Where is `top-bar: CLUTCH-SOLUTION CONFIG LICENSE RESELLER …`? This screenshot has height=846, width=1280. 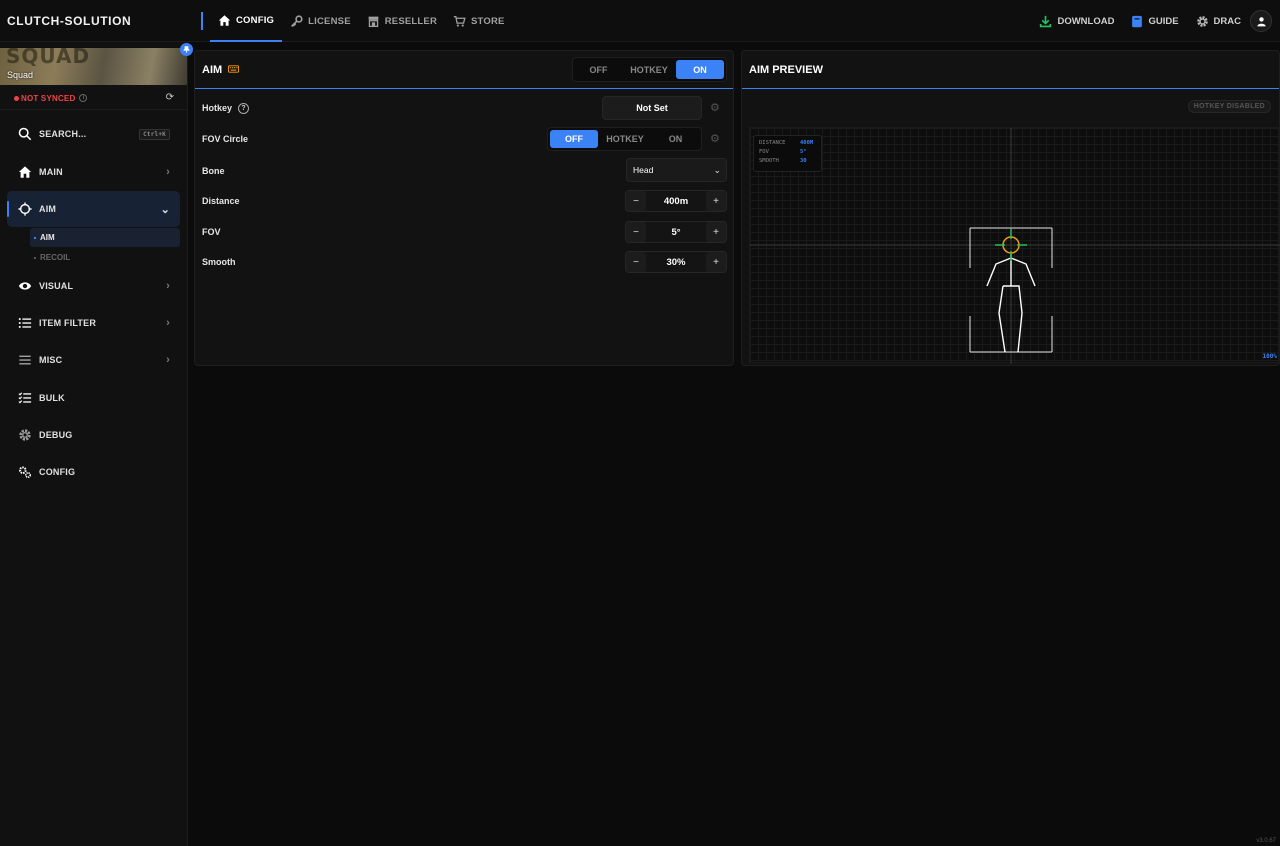
top-bar: CLUTCH-SOLUTION CONFIG LICENSE RESELLER … is located at coordinates (640, 21).